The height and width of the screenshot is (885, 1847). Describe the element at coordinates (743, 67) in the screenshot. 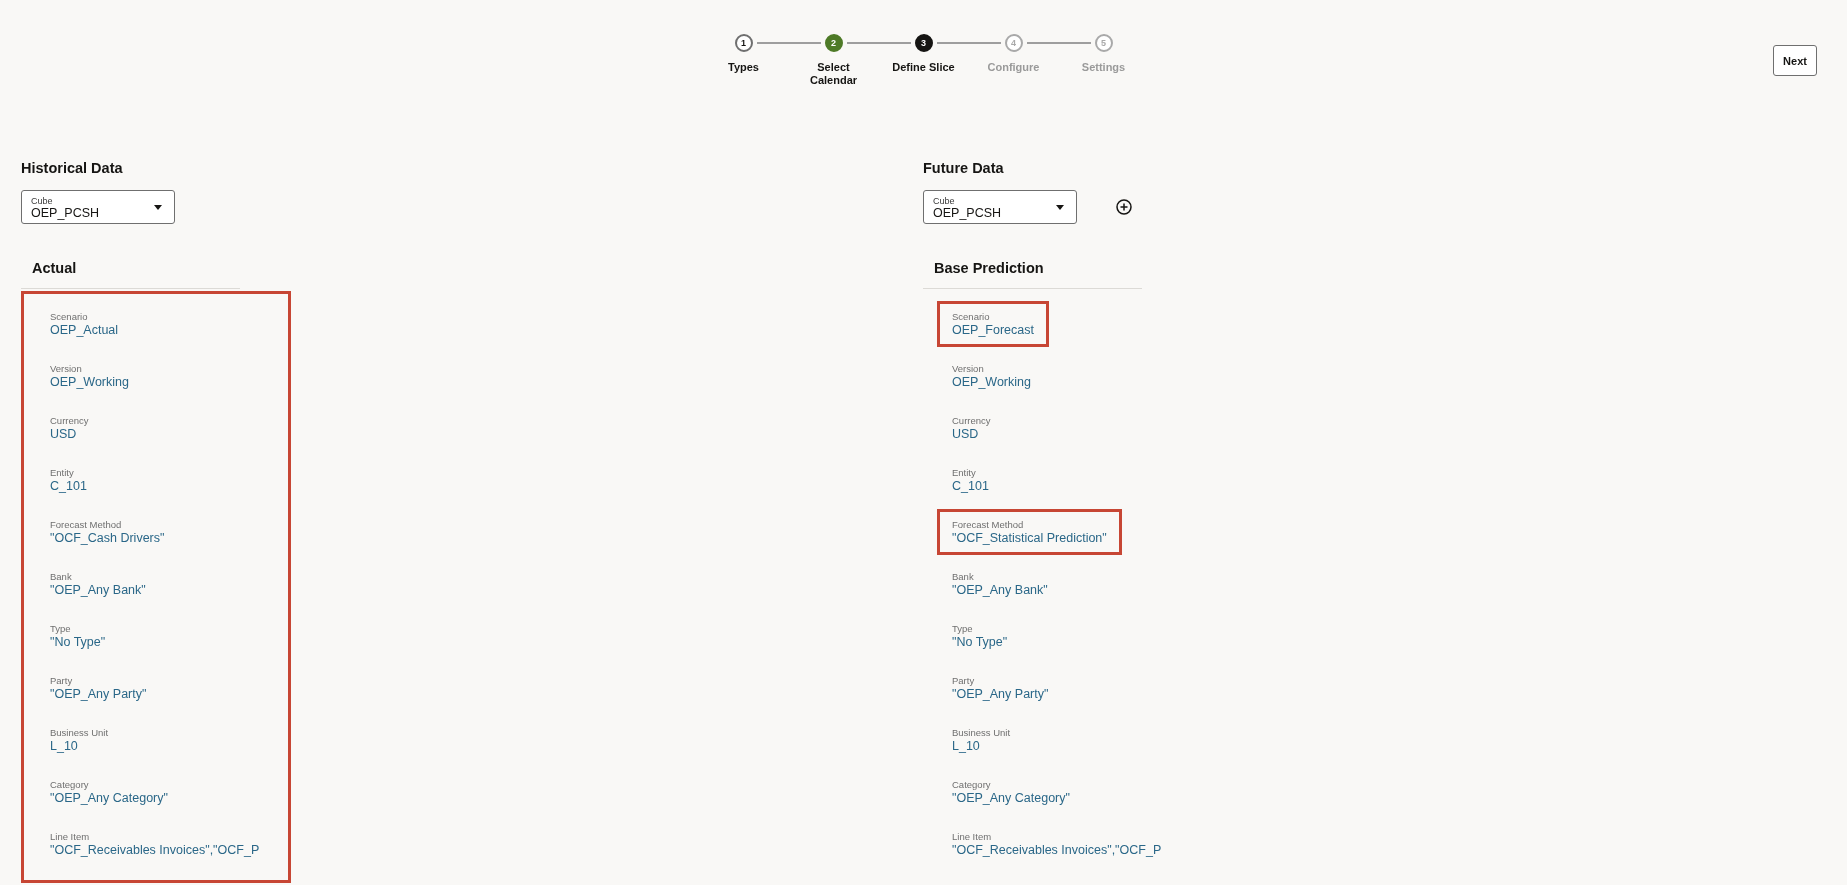

I see `step-label: Types` at that location.